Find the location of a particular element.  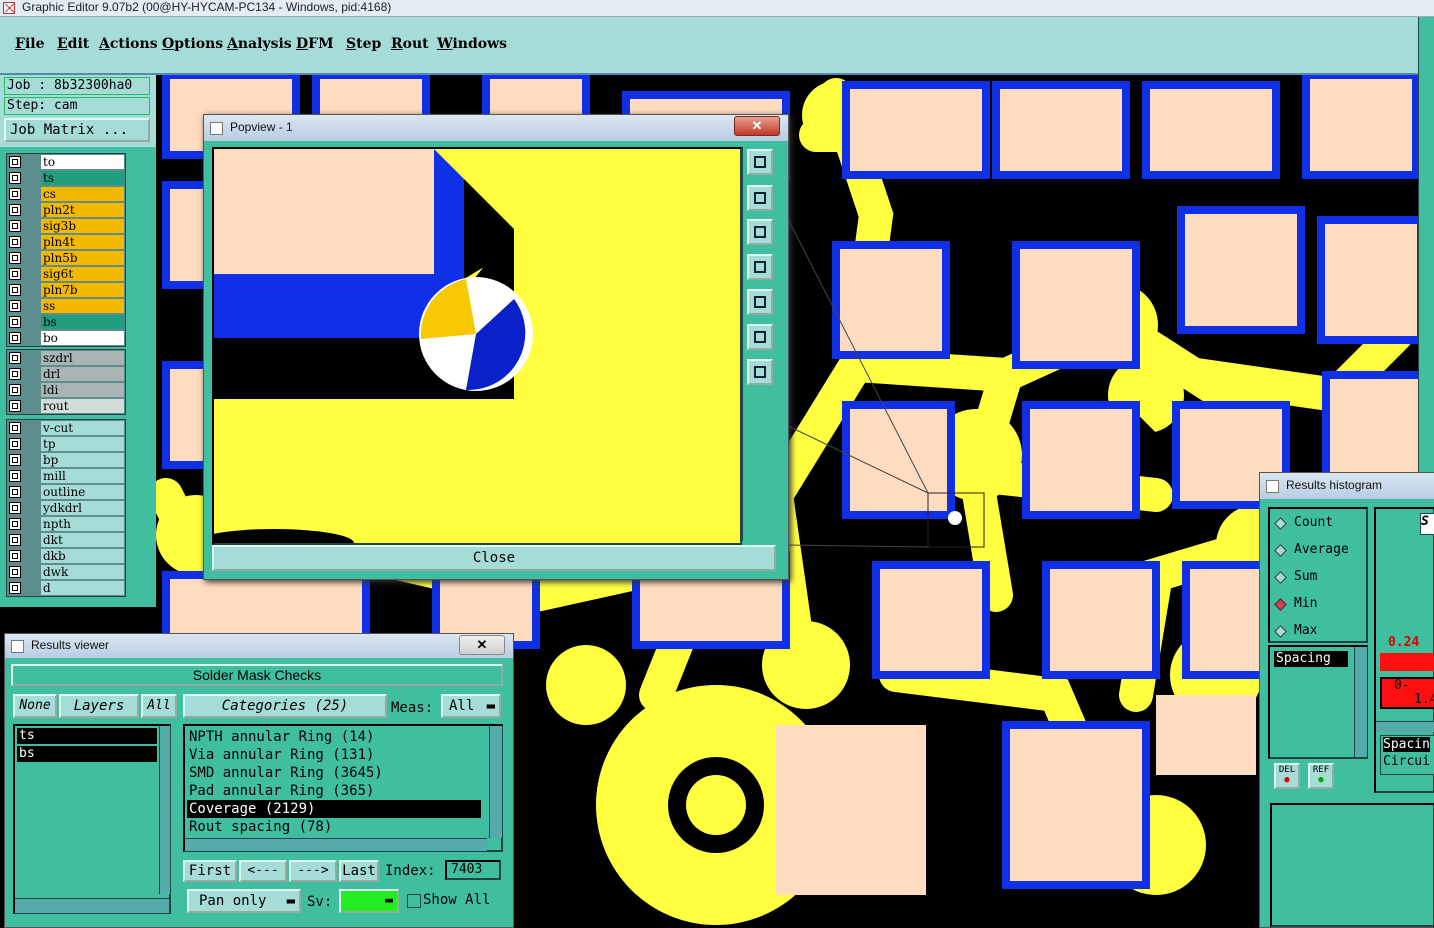

layer-row-to: to is located at coordinates (66, 162).